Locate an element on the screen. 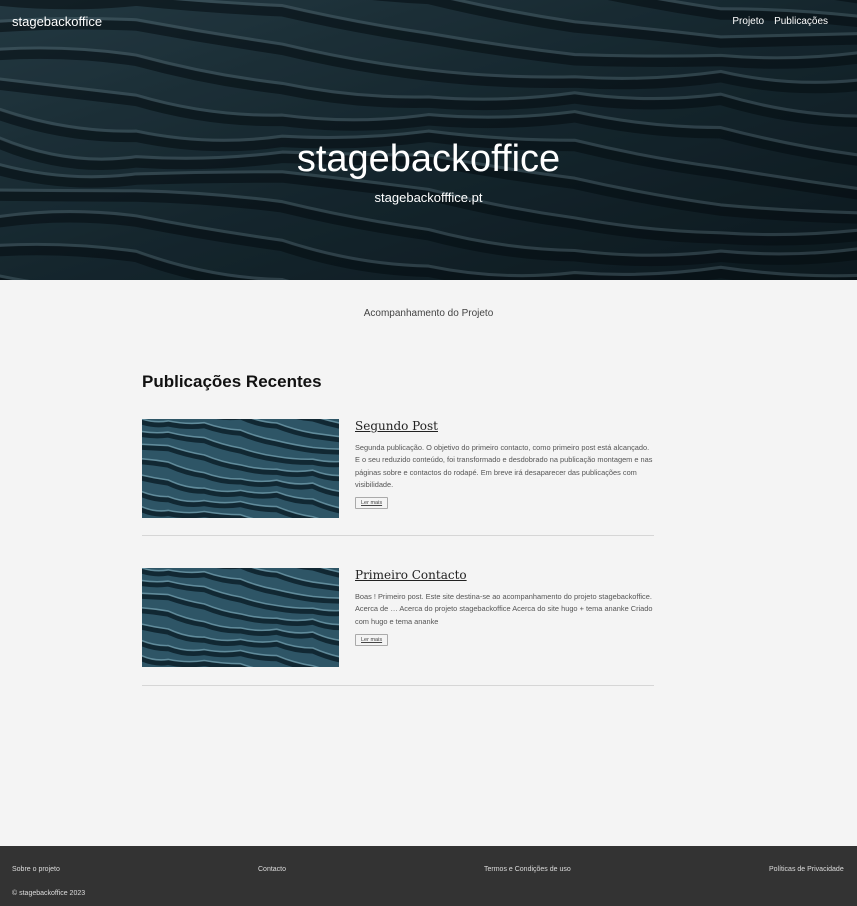 The width and height of the screenshot is (857, 906). post-title-link: Segundo Post is located at coordinates (504, 426).